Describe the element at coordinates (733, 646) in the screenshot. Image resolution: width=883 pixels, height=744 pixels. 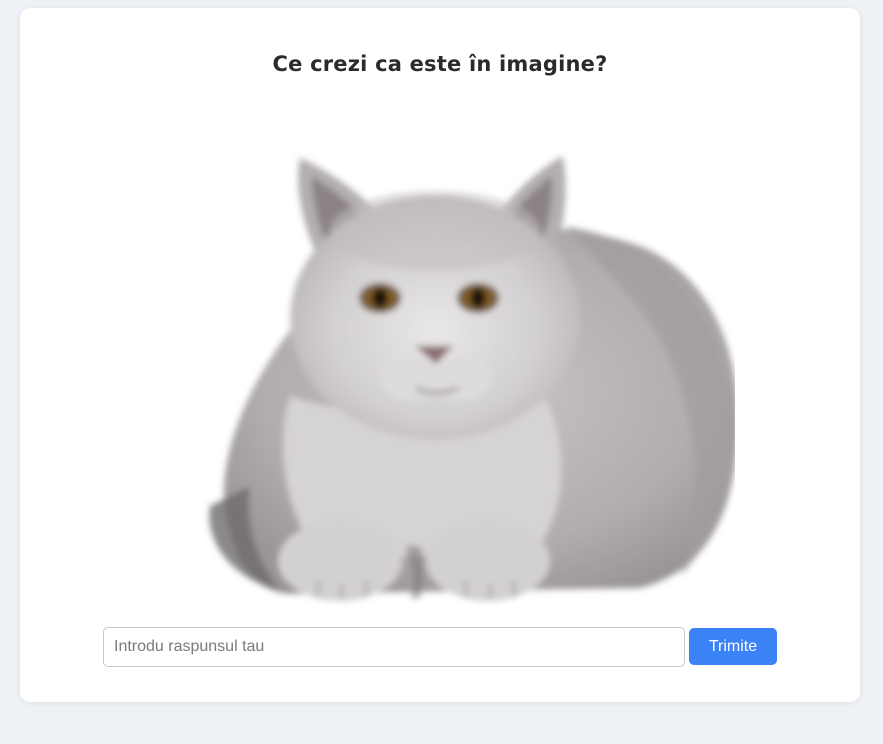
I see `submit-button: Trimite` at that location.